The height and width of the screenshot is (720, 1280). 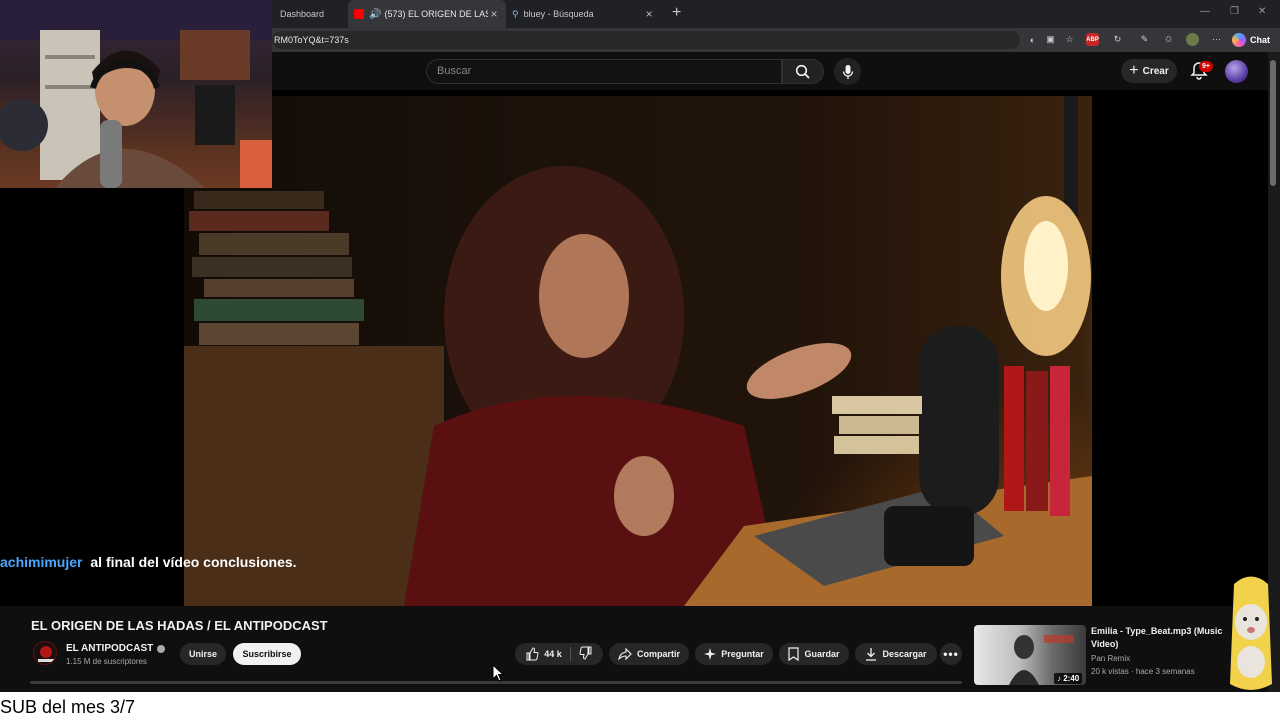 What do you see at coordinates (1110, 658) in the screenshot?
I see `suggested-video-channel: Pan Remix` at bounding box center [1110, 658].